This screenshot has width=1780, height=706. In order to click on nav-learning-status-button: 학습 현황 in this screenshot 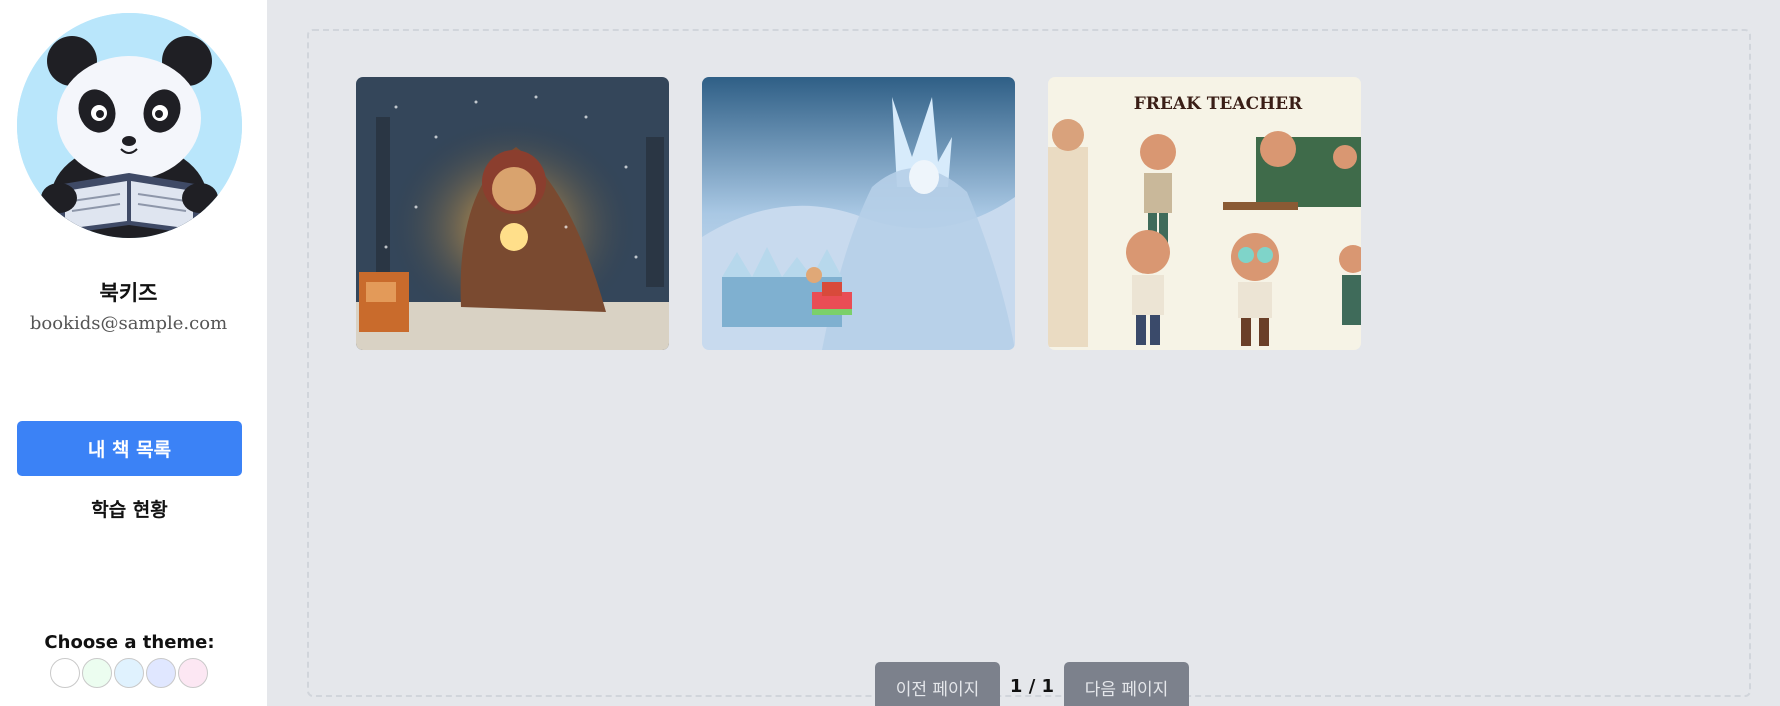, I will do `click(129, 508)`.